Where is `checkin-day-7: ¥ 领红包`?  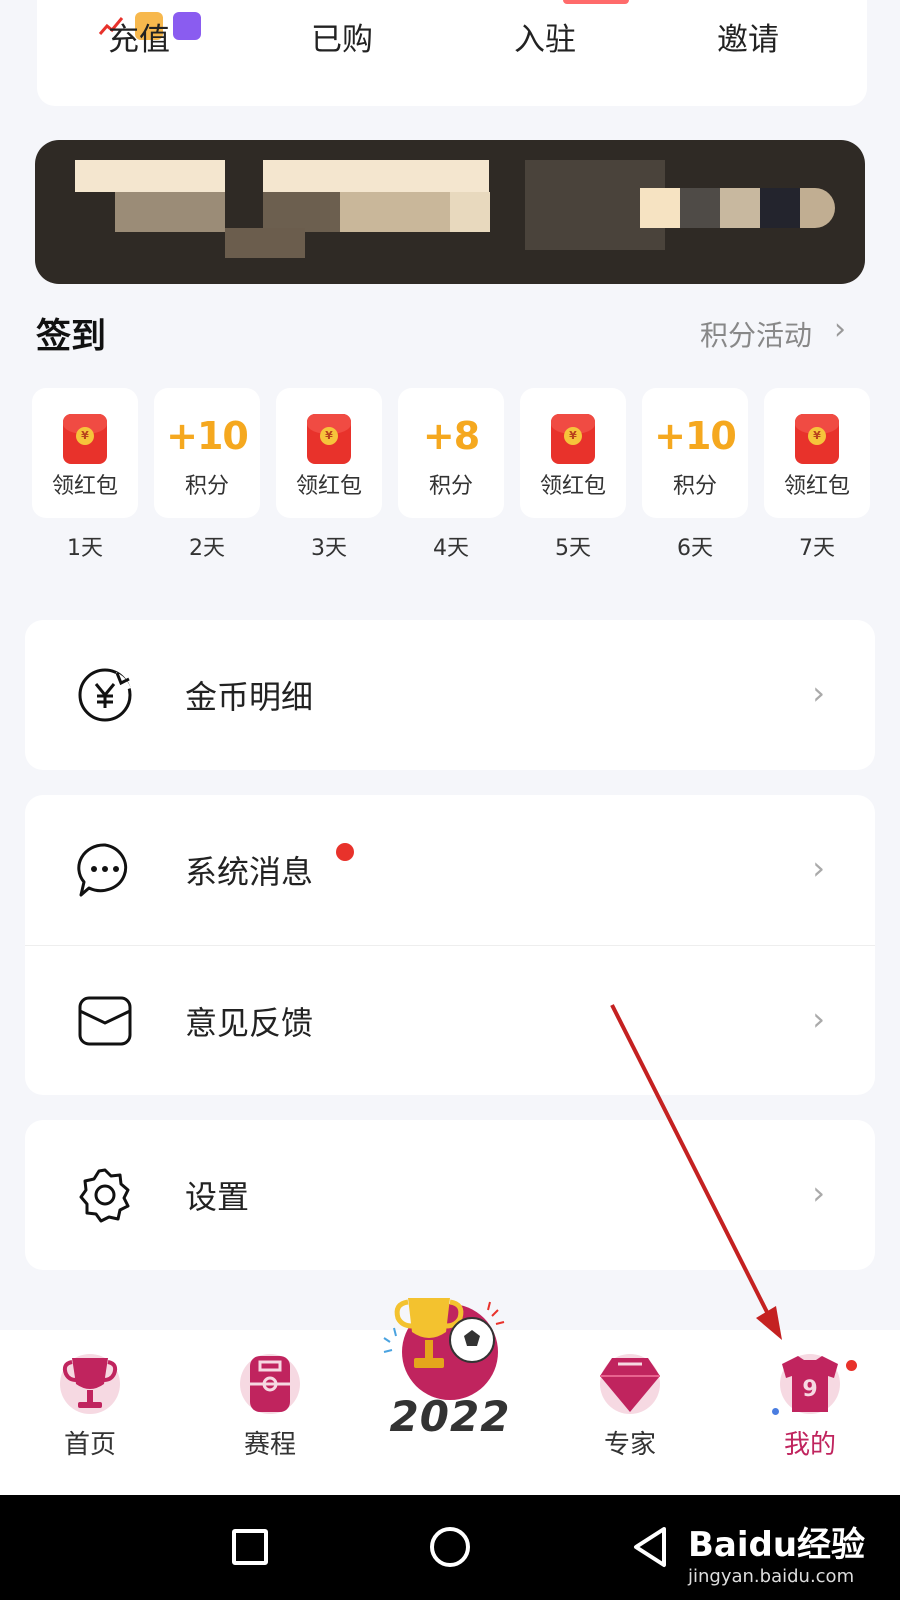
checkin-day-7: ¥ 领红包 is located at coordinates (817, 453).